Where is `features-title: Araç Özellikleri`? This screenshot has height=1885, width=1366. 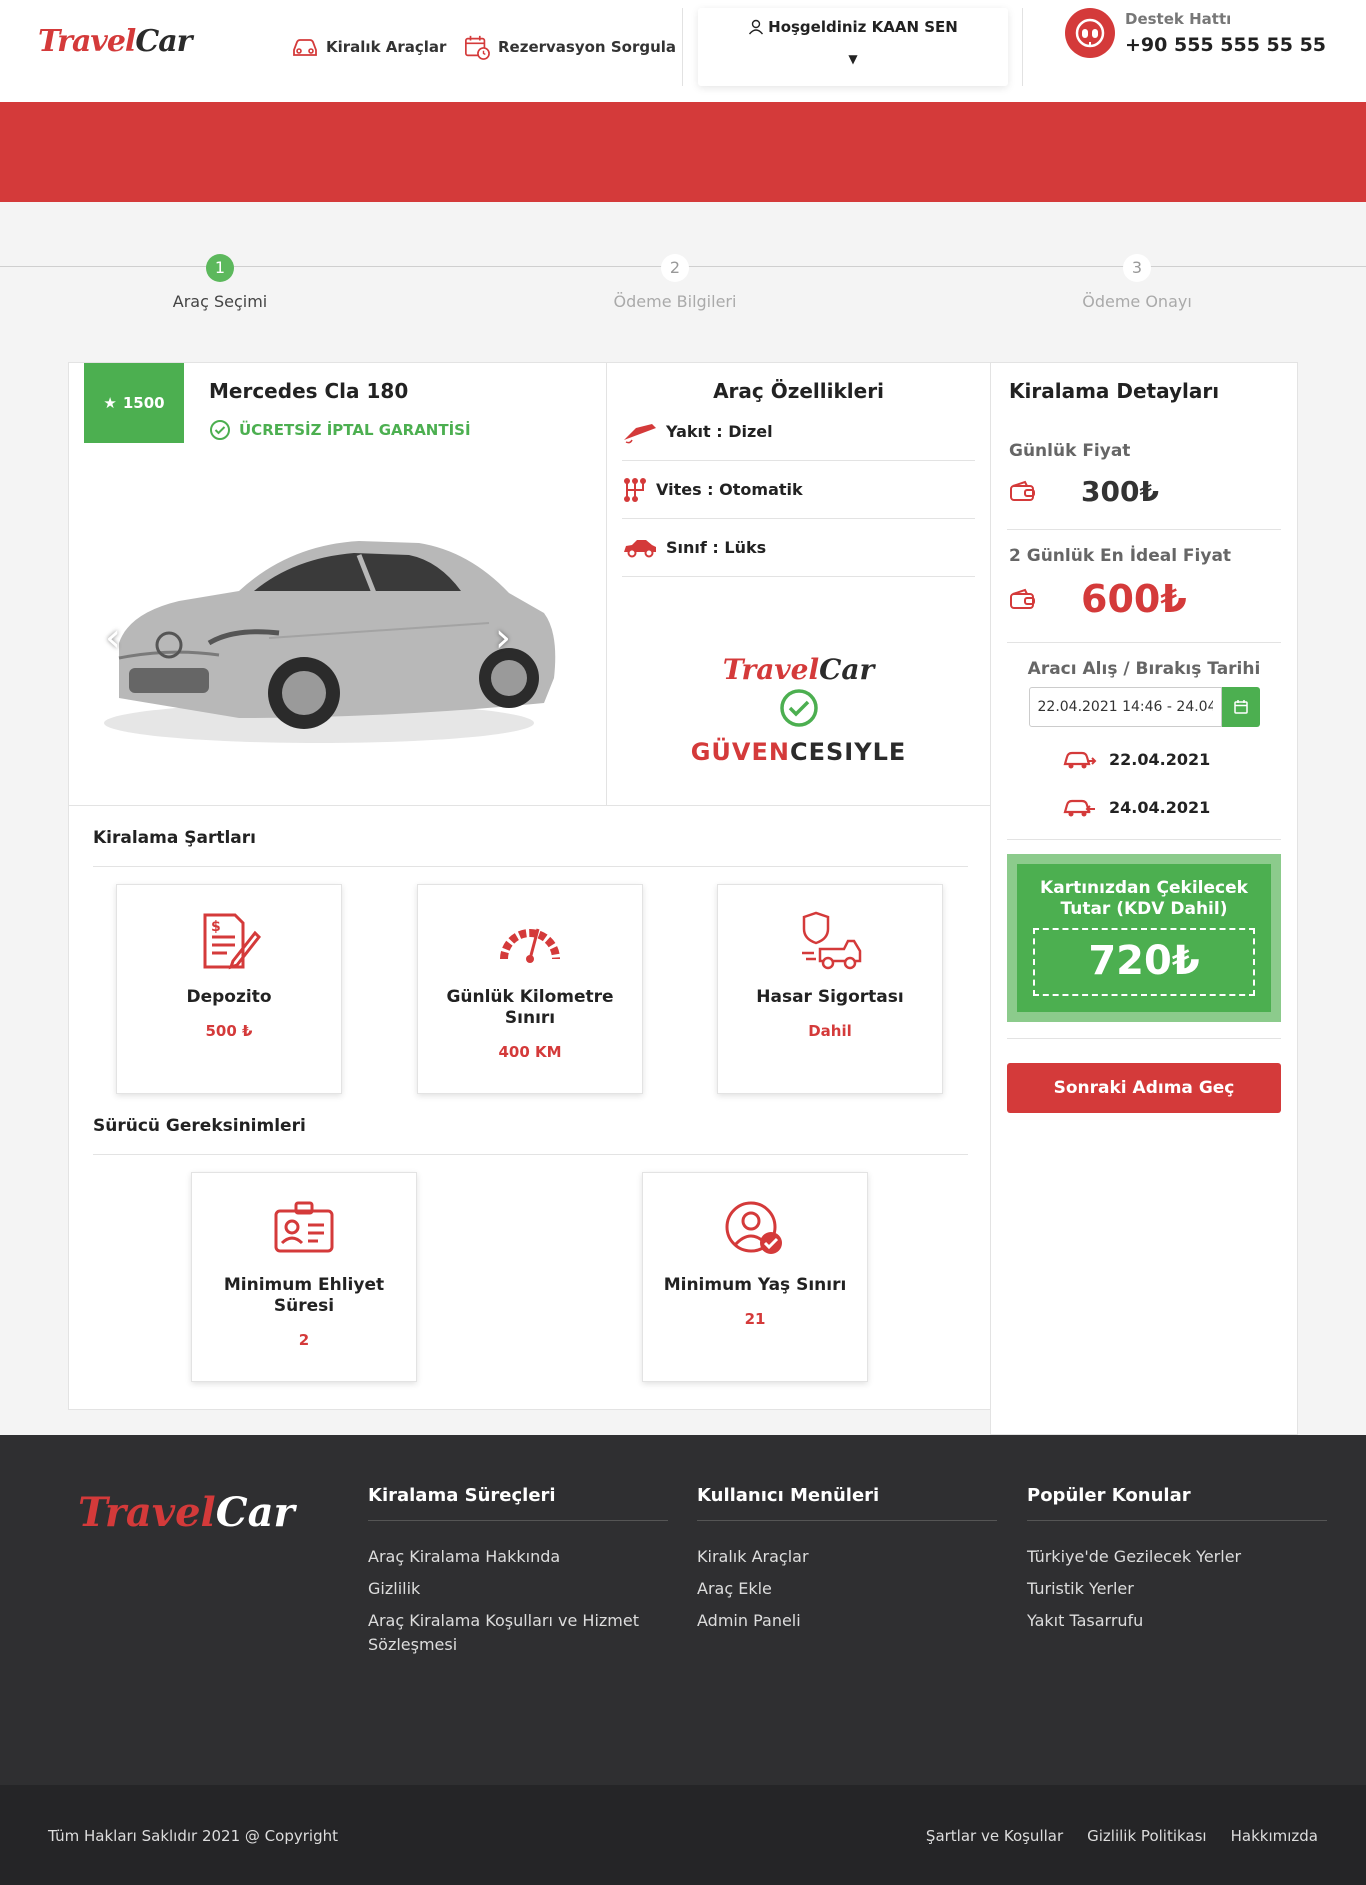
features-title: Araç Özellikleri is located at coordinates (798, 391).